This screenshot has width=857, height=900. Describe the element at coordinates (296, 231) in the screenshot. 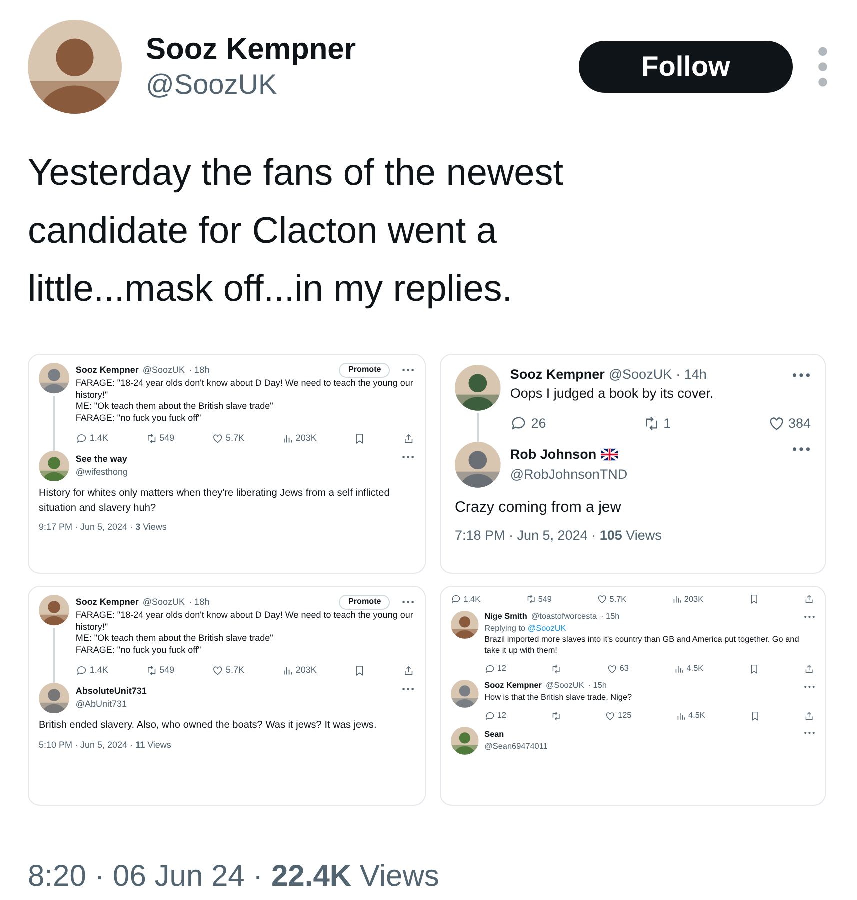

I see `tweet-text: Yesterday the fans of the newest candidate for Clacton went a little...mask off...in my replies.` at that location.